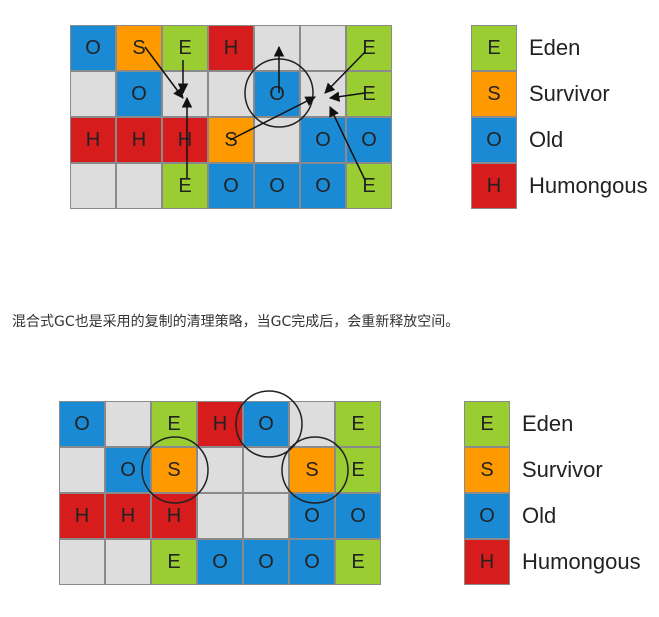 The image size is (659, 617). Describe the element at coordinates (185, 94) in the screenshot. I see `region-empty-r1-c2` at that location.